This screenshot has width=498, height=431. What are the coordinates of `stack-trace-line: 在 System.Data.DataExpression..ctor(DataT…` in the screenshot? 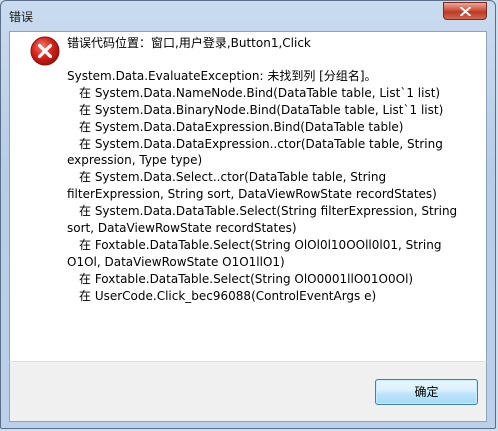 It's located at (261, 143).